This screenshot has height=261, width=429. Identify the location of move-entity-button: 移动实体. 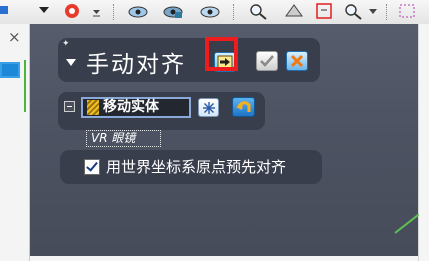
(136, 107).